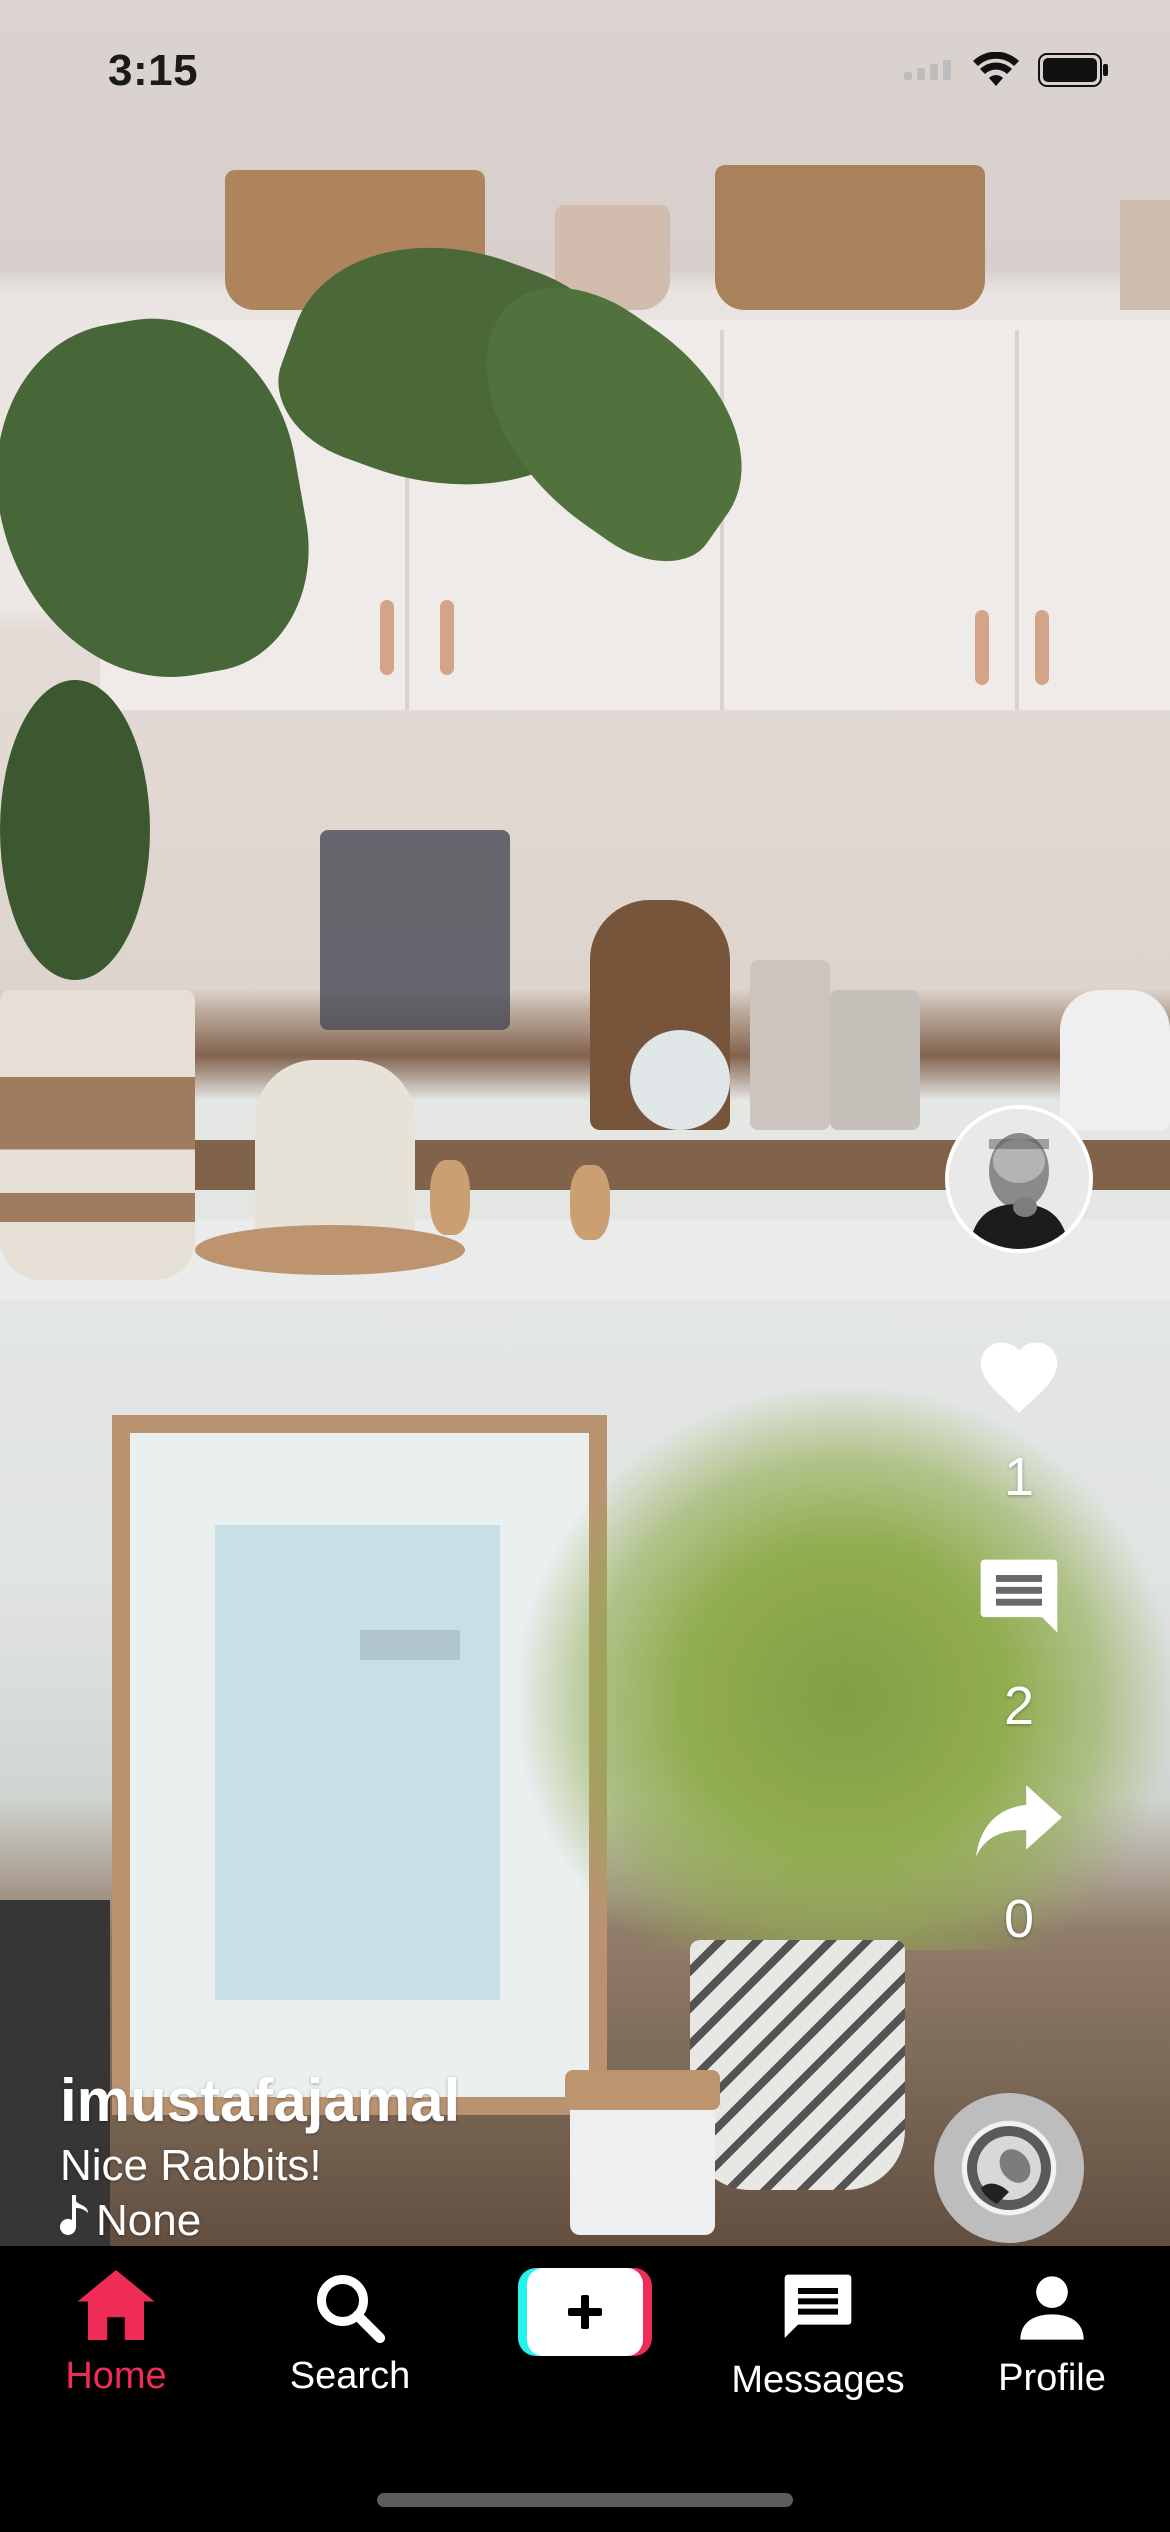  I want to click on search-icon, so click(350, 2310).